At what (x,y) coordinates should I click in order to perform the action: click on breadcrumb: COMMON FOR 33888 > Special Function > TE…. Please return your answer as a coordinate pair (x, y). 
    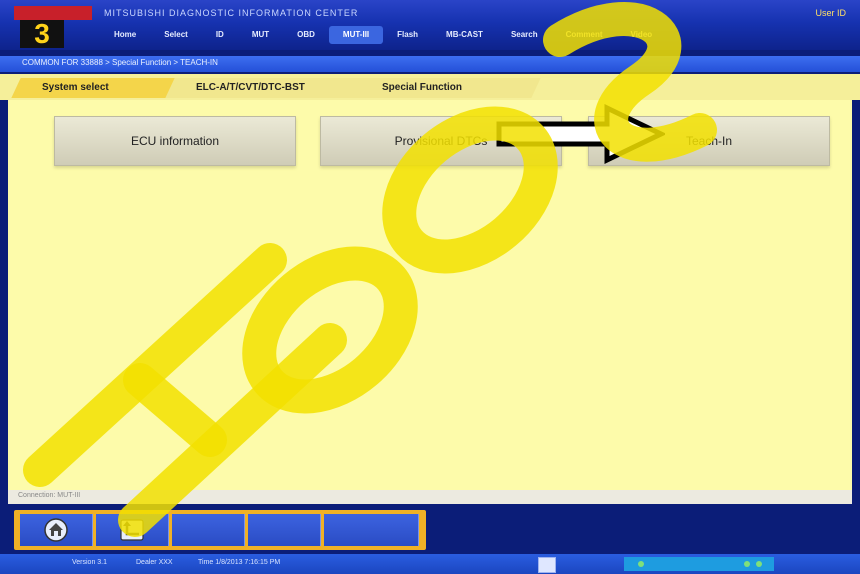
    Looking at the image, I should click on (120, 62).